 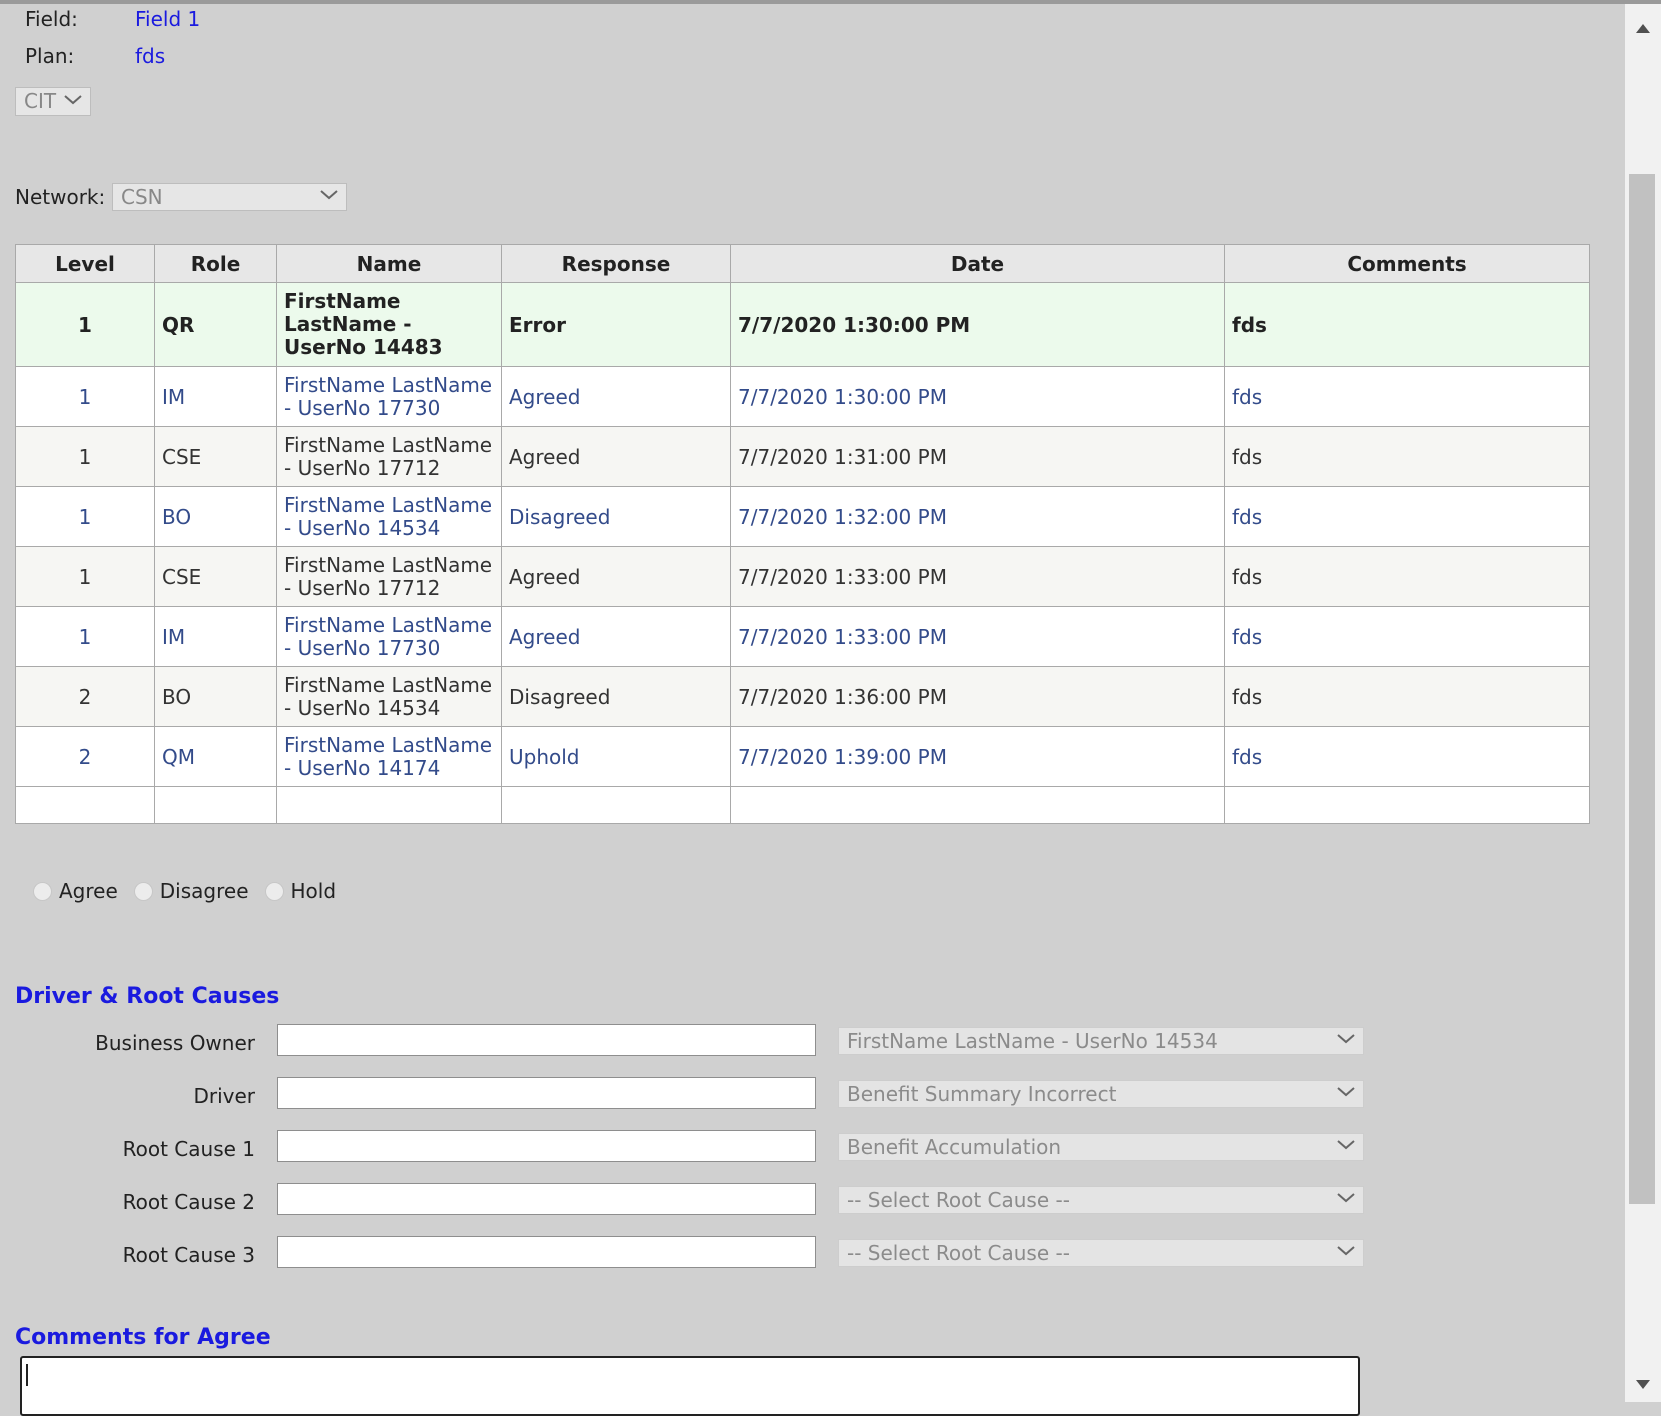 What do you see at coordinates (546, 1093) in the screenshot?
I see `driver-input` at bounding box center [546, 1093].